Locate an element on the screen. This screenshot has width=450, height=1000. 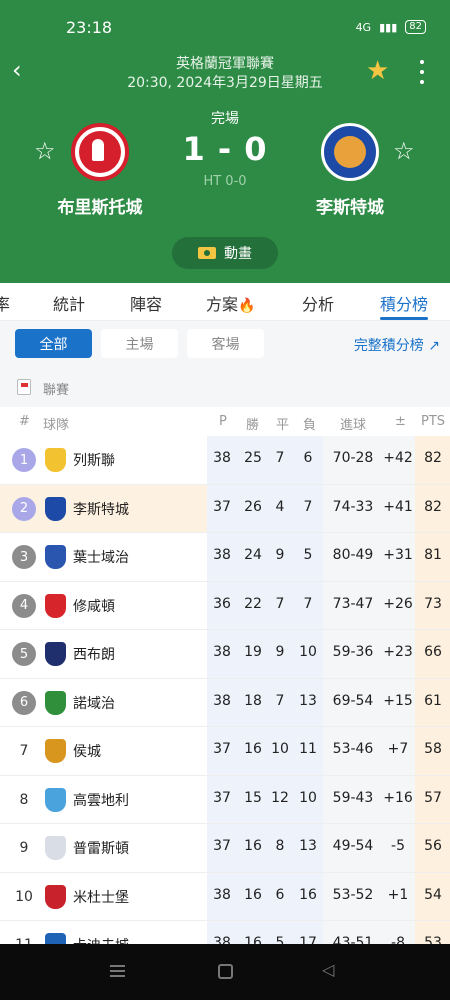
cell-goals: 53-46 is located at coordinates (353, 749).